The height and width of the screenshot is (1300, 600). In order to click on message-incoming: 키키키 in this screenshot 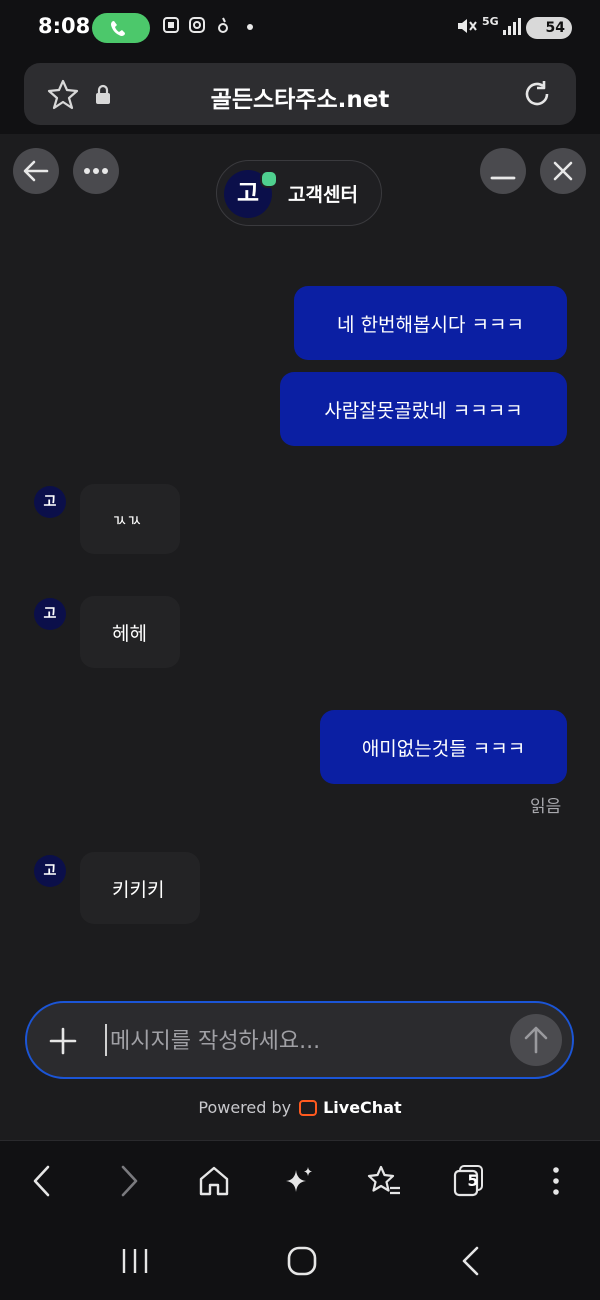, I will do `click(140, 888)`.